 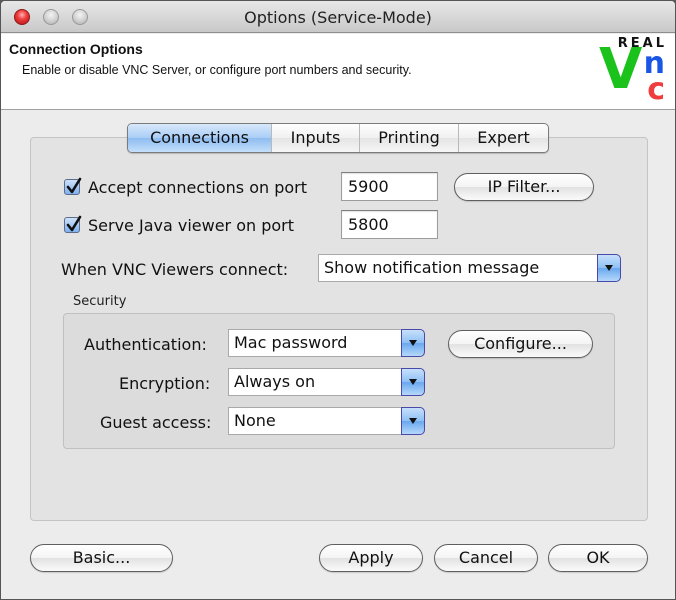 I want to click on guest-access-label: Guest access:, so click(x=156, y=422).